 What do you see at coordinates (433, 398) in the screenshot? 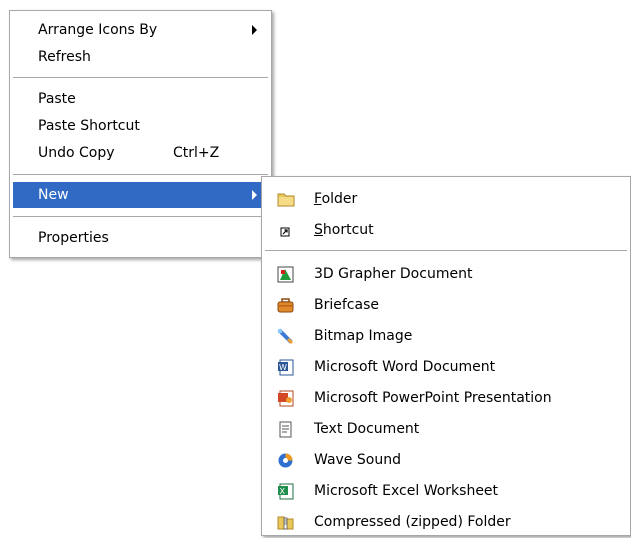
I see `menu-item-label: Microsoft PowerPoint Presentation` at bounding box center [433, 398].